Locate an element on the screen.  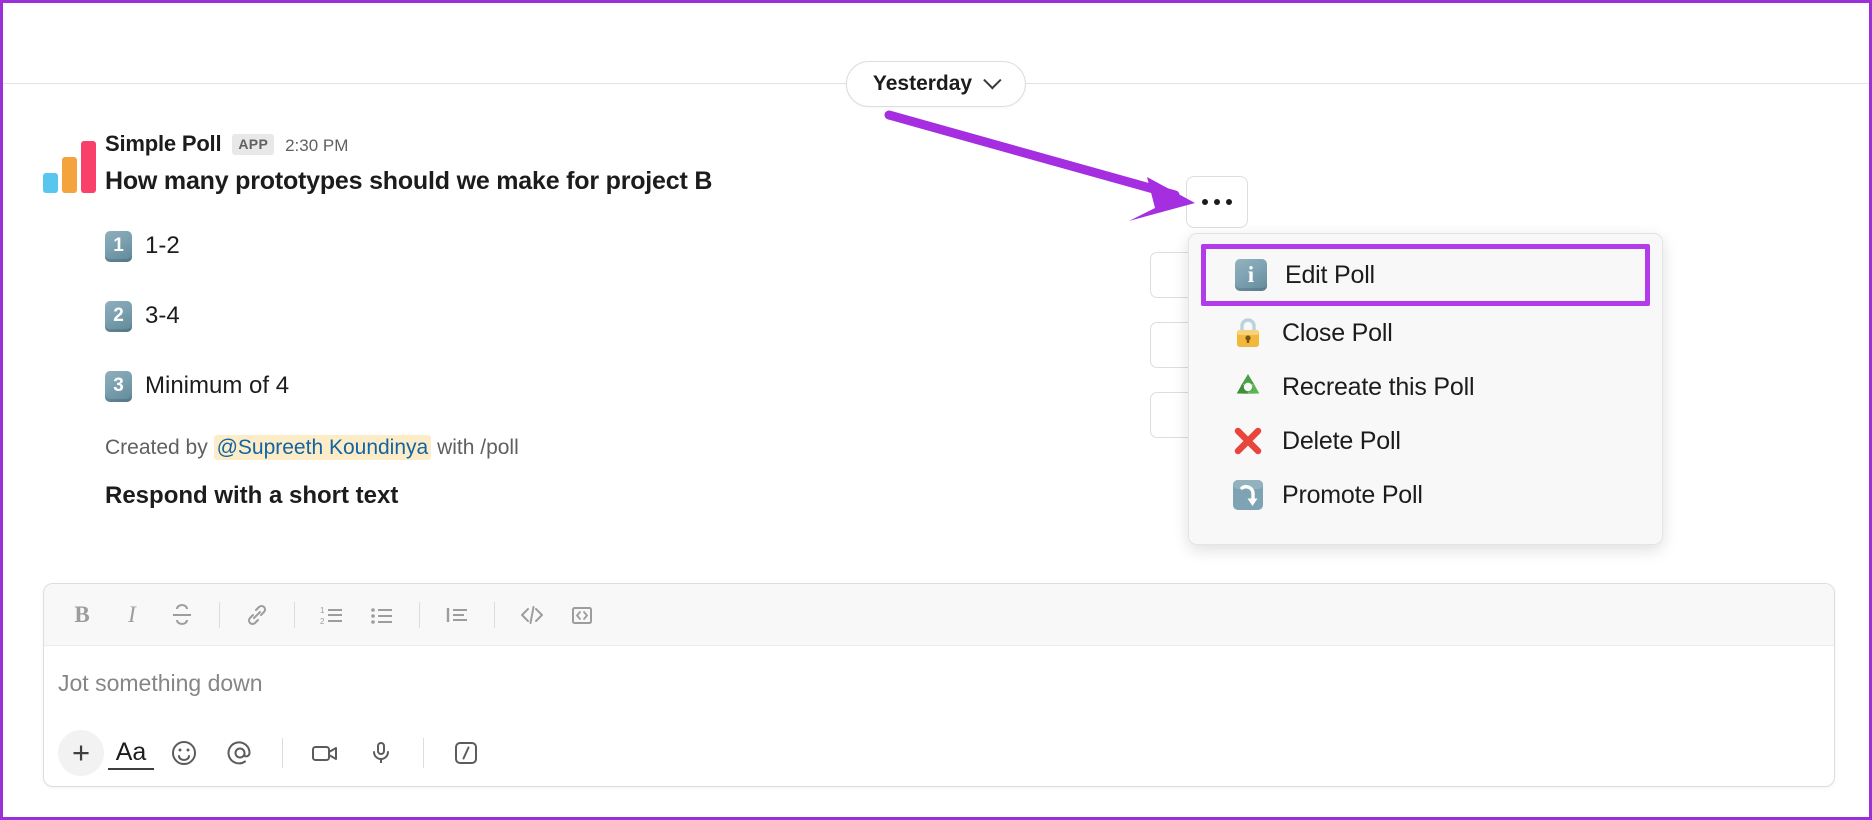
message-timestamp: 2:30 PM is located at coordinates (316, 146).